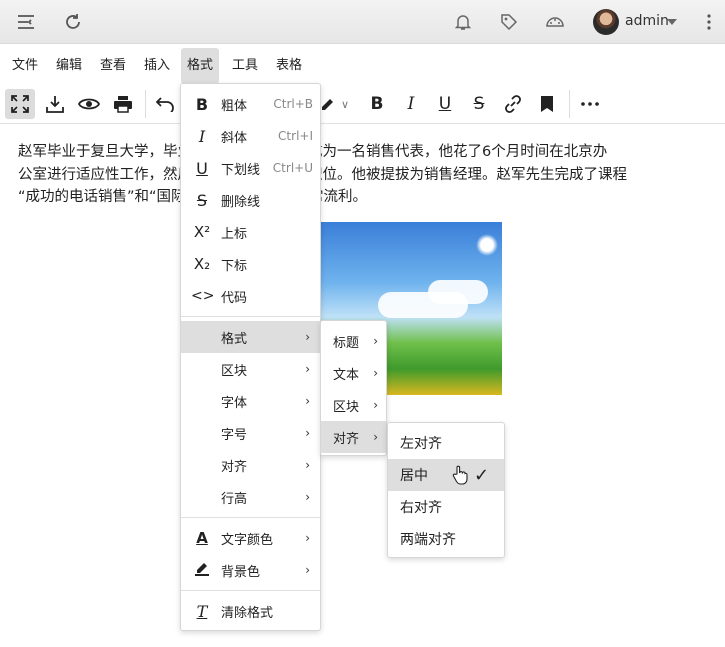 Image resolution: width=725 pixels, height=647 pixels. Describe the element at coordinates (353, 341) in the screenshot. I see `submenu-item-headings: 标题 ›` at that location.